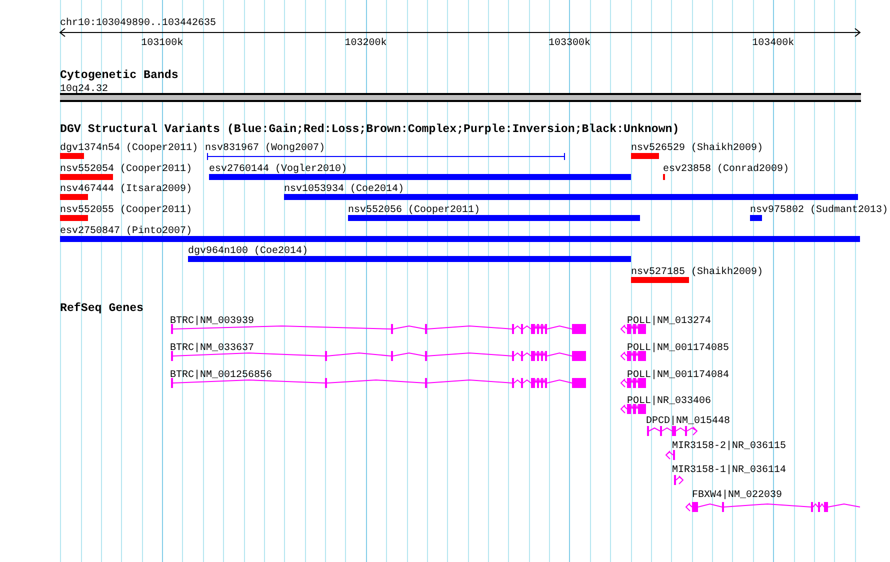 The image size is (890, 562). I want to click on region-label: chr10:103049890..103442635, so click(138, 23).